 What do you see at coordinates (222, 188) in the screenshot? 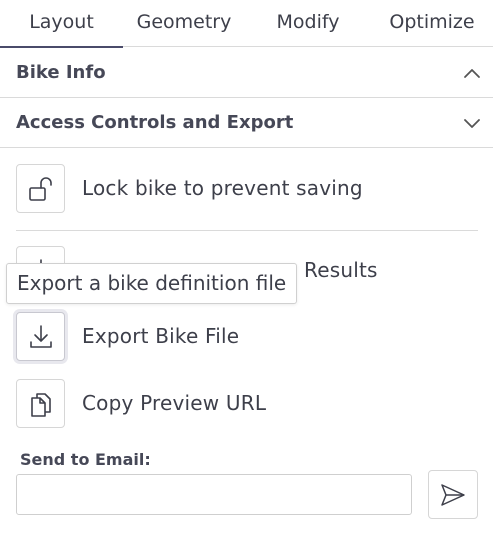
I see `lock-bike-label: Lock bike to prevent saving` at bounding box center [222, 188].